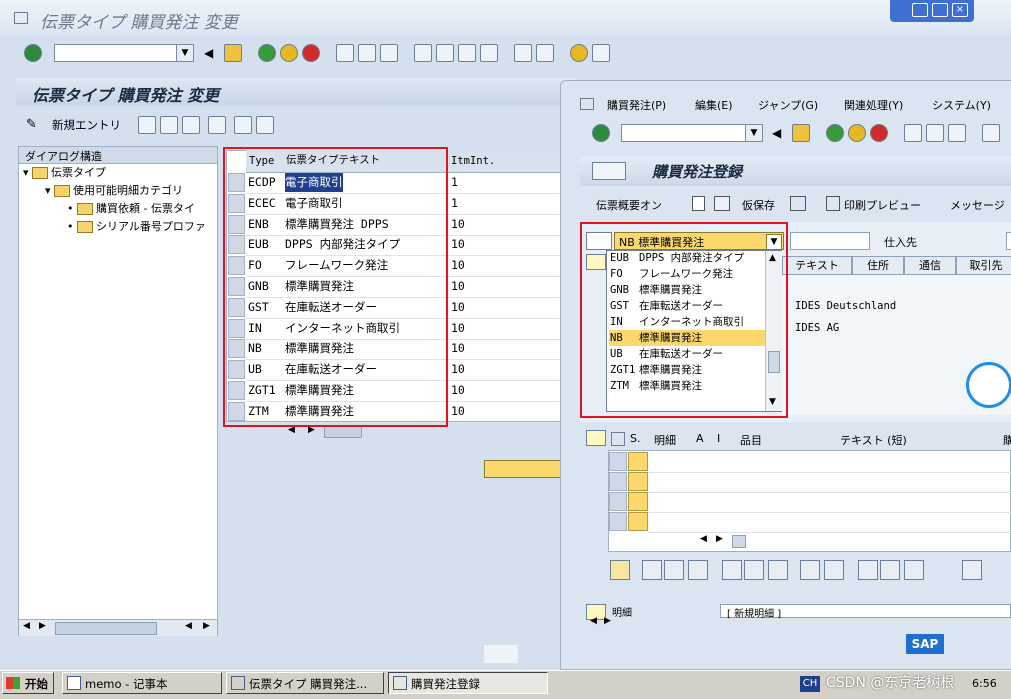 The width and height of the screenshot is (1011, 699). Describe the element at coordinates (940, 10) in the screenshot. I see `restore-button` at that location.